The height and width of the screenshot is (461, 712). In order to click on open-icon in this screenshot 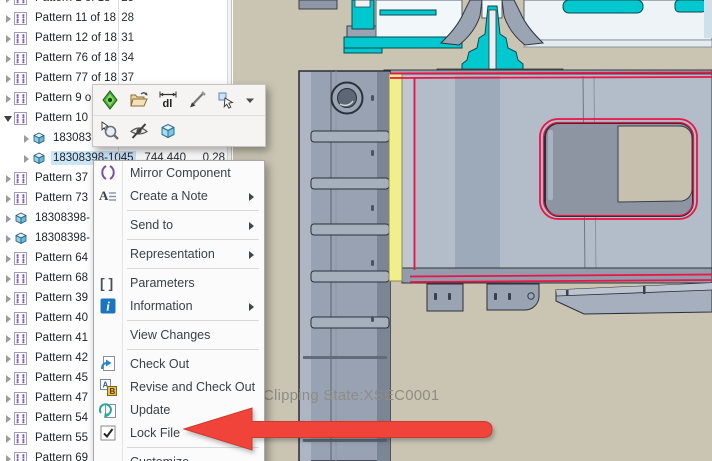, I will do `click(139, 100)`.